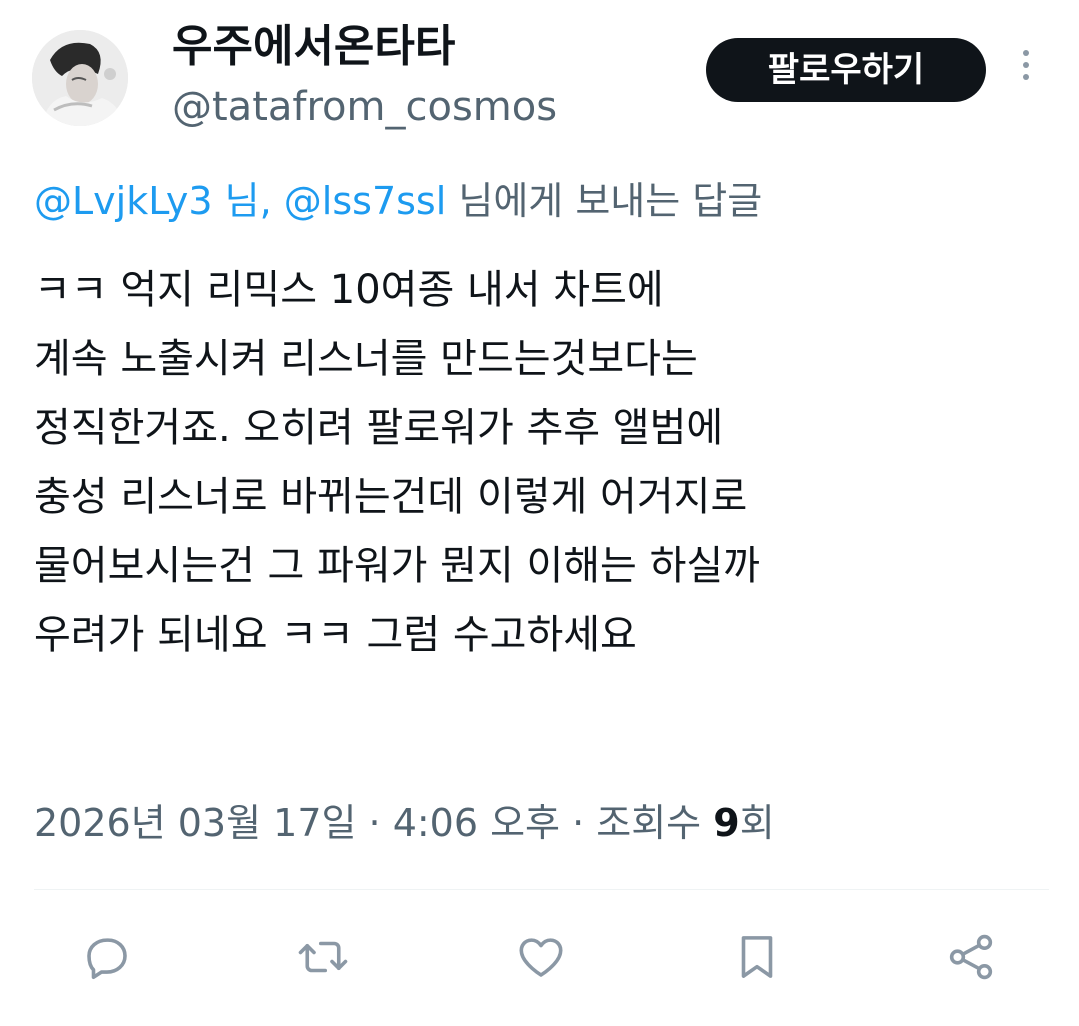  I want to click on reply-context-suffix: 님에게 보내는 답글, so click(610, 201).